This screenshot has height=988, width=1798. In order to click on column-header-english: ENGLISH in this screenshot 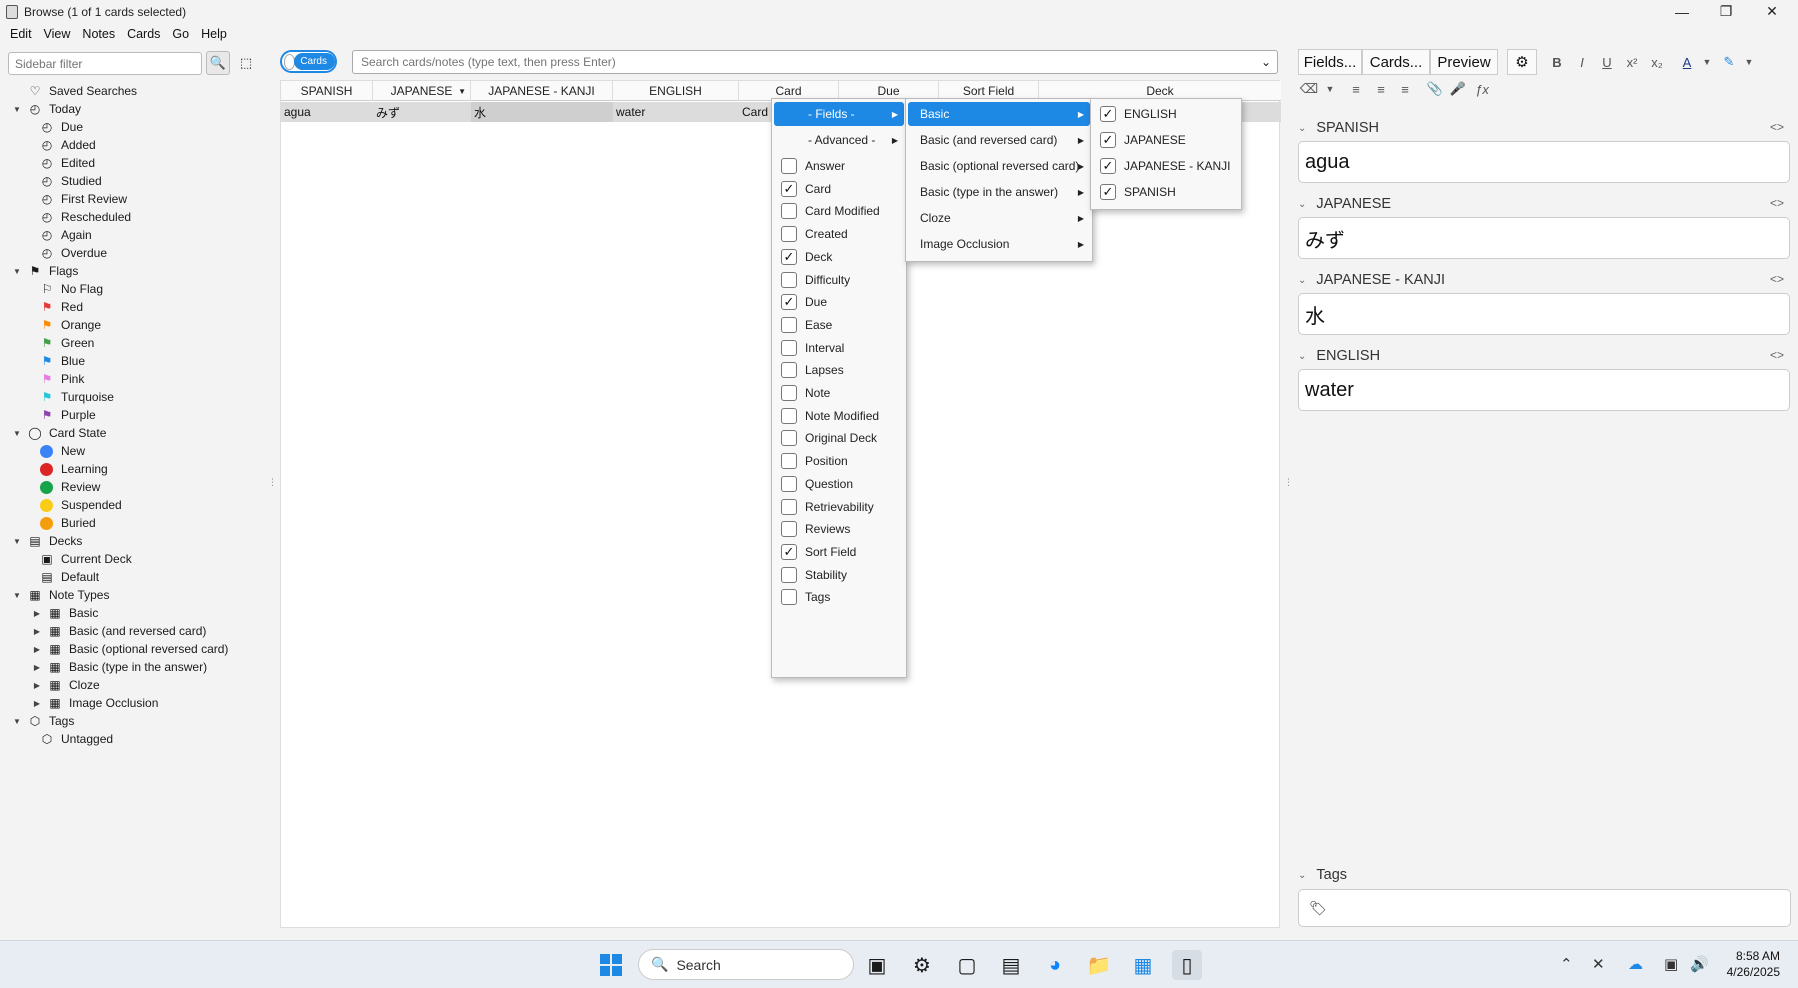, I will do `click(676, 91)`.